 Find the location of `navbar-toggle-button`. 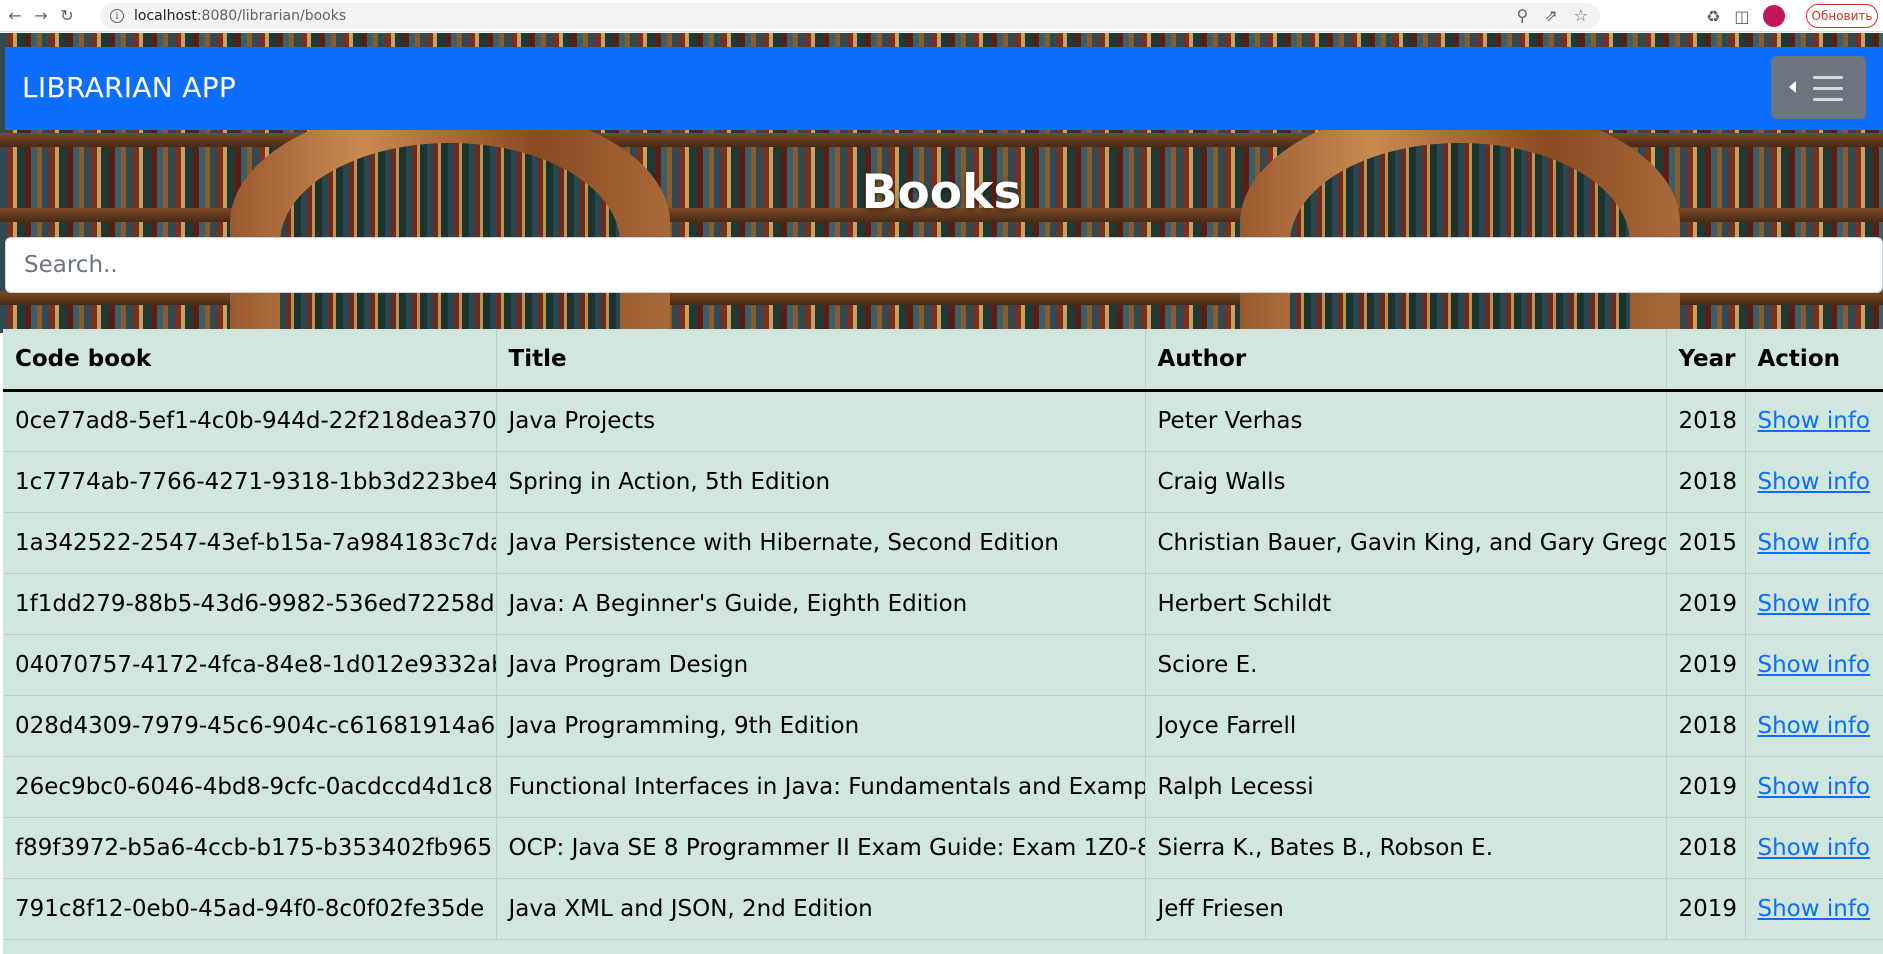

navbar-toggle-button is located at coordinates (1818, 87).